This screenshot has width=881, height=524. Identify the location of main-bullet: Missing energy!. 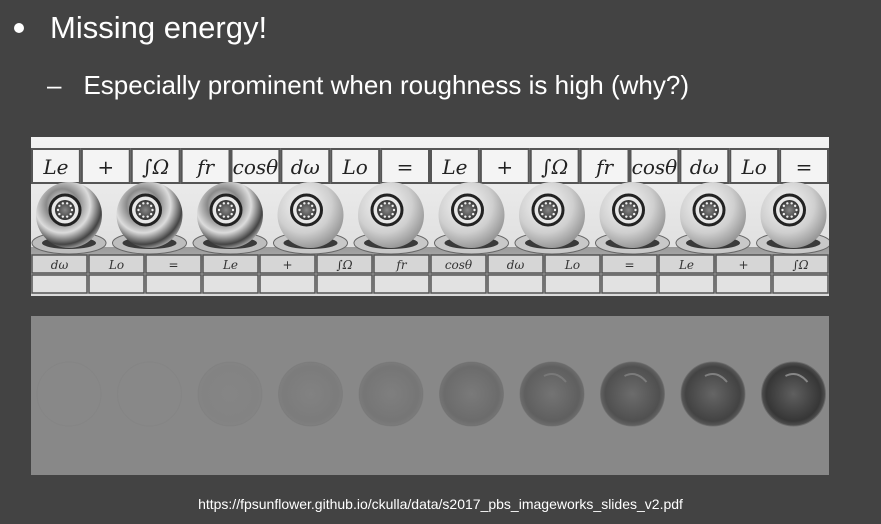
(138, 28).